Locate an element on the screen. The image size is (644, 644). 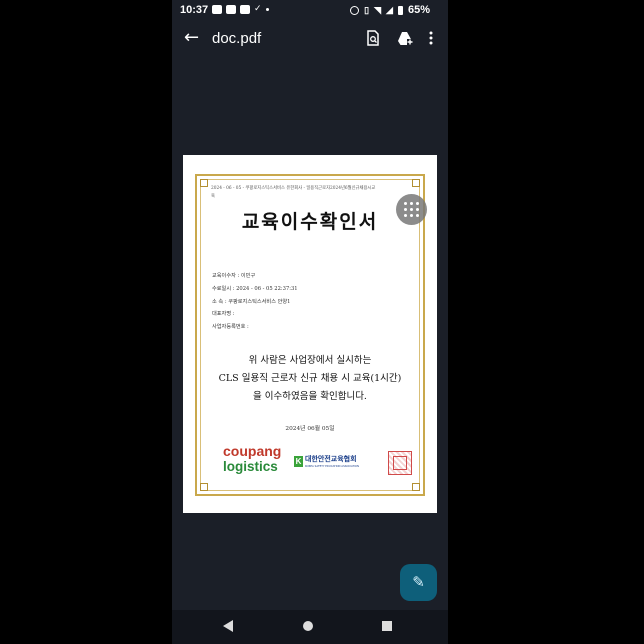
status-bar: 10:37 ✓ ▯ ◥ ◢ 65% is located at coordinates (310, 11).